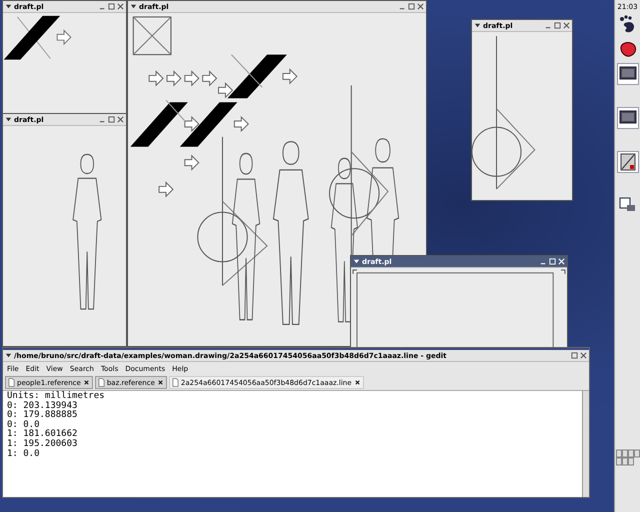 This screenshot has height=512, width=640. I want to click on text-line: 1: 195.200603, so click(42, 444).